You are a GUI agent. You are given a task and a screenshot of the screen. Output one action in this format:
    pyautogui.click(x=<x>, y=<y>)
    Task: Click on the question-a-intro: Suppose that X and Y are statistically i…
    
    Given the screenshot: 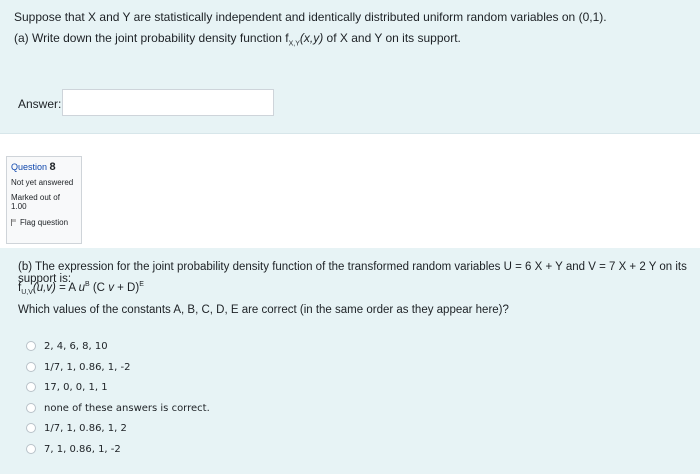 What is the action you would take?
    pyautogui.click(x=310, y=17)
    